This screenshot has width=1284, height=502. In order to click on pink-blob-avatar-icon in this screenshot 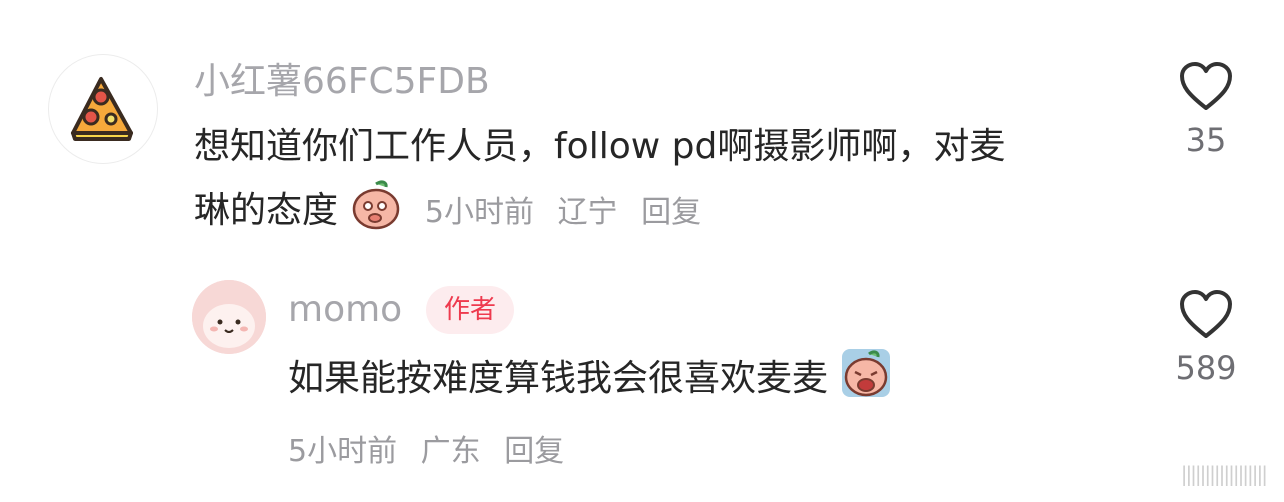, I will do `click(229, 317)`.